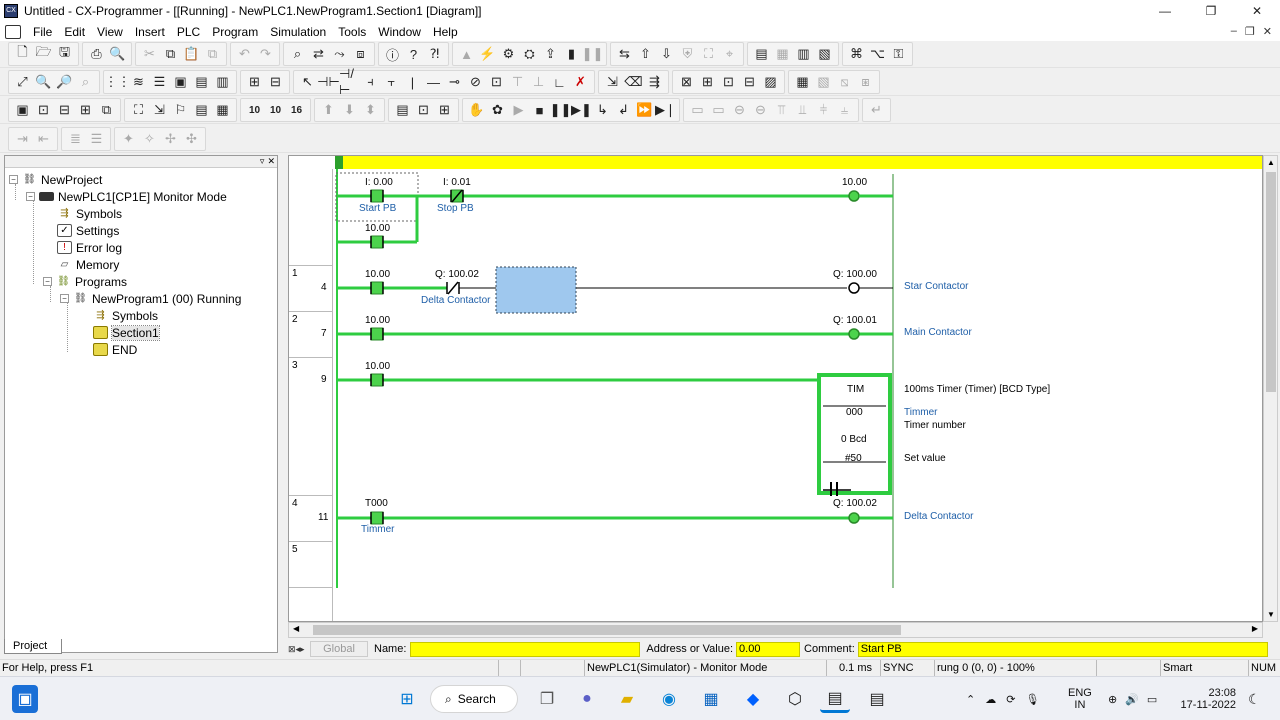 The image size is (1280, 720). What do you see at coordinates (96, 139) in the screenshot?
I see `list-alt-icon: ☰` at bounding box center [96, 139].